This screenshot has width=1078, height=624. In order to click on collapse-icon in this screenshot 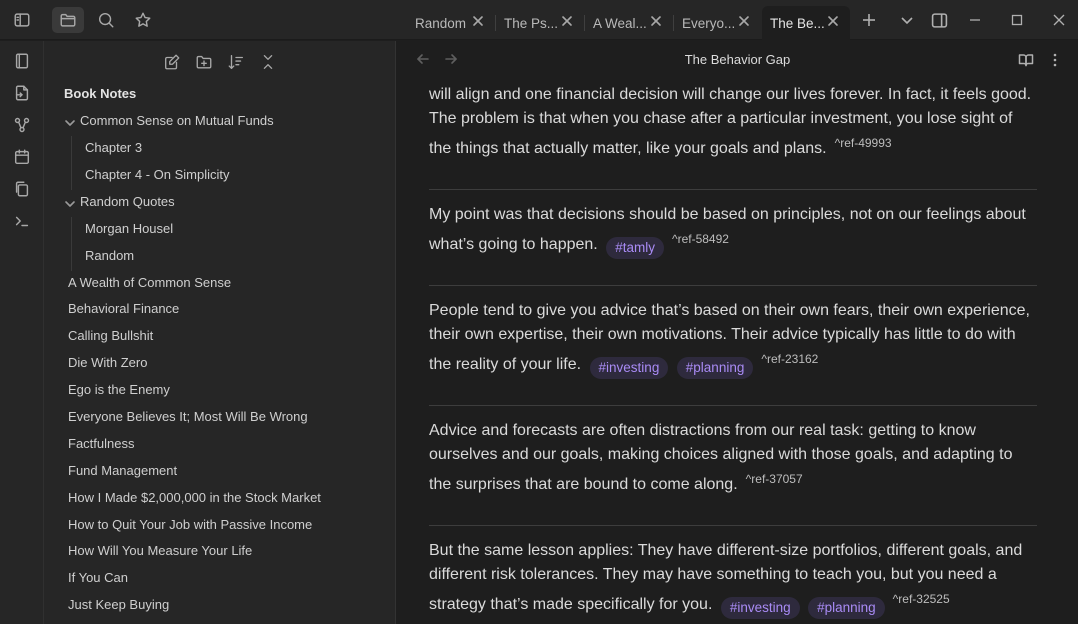, I will do `click(268, 62)`.